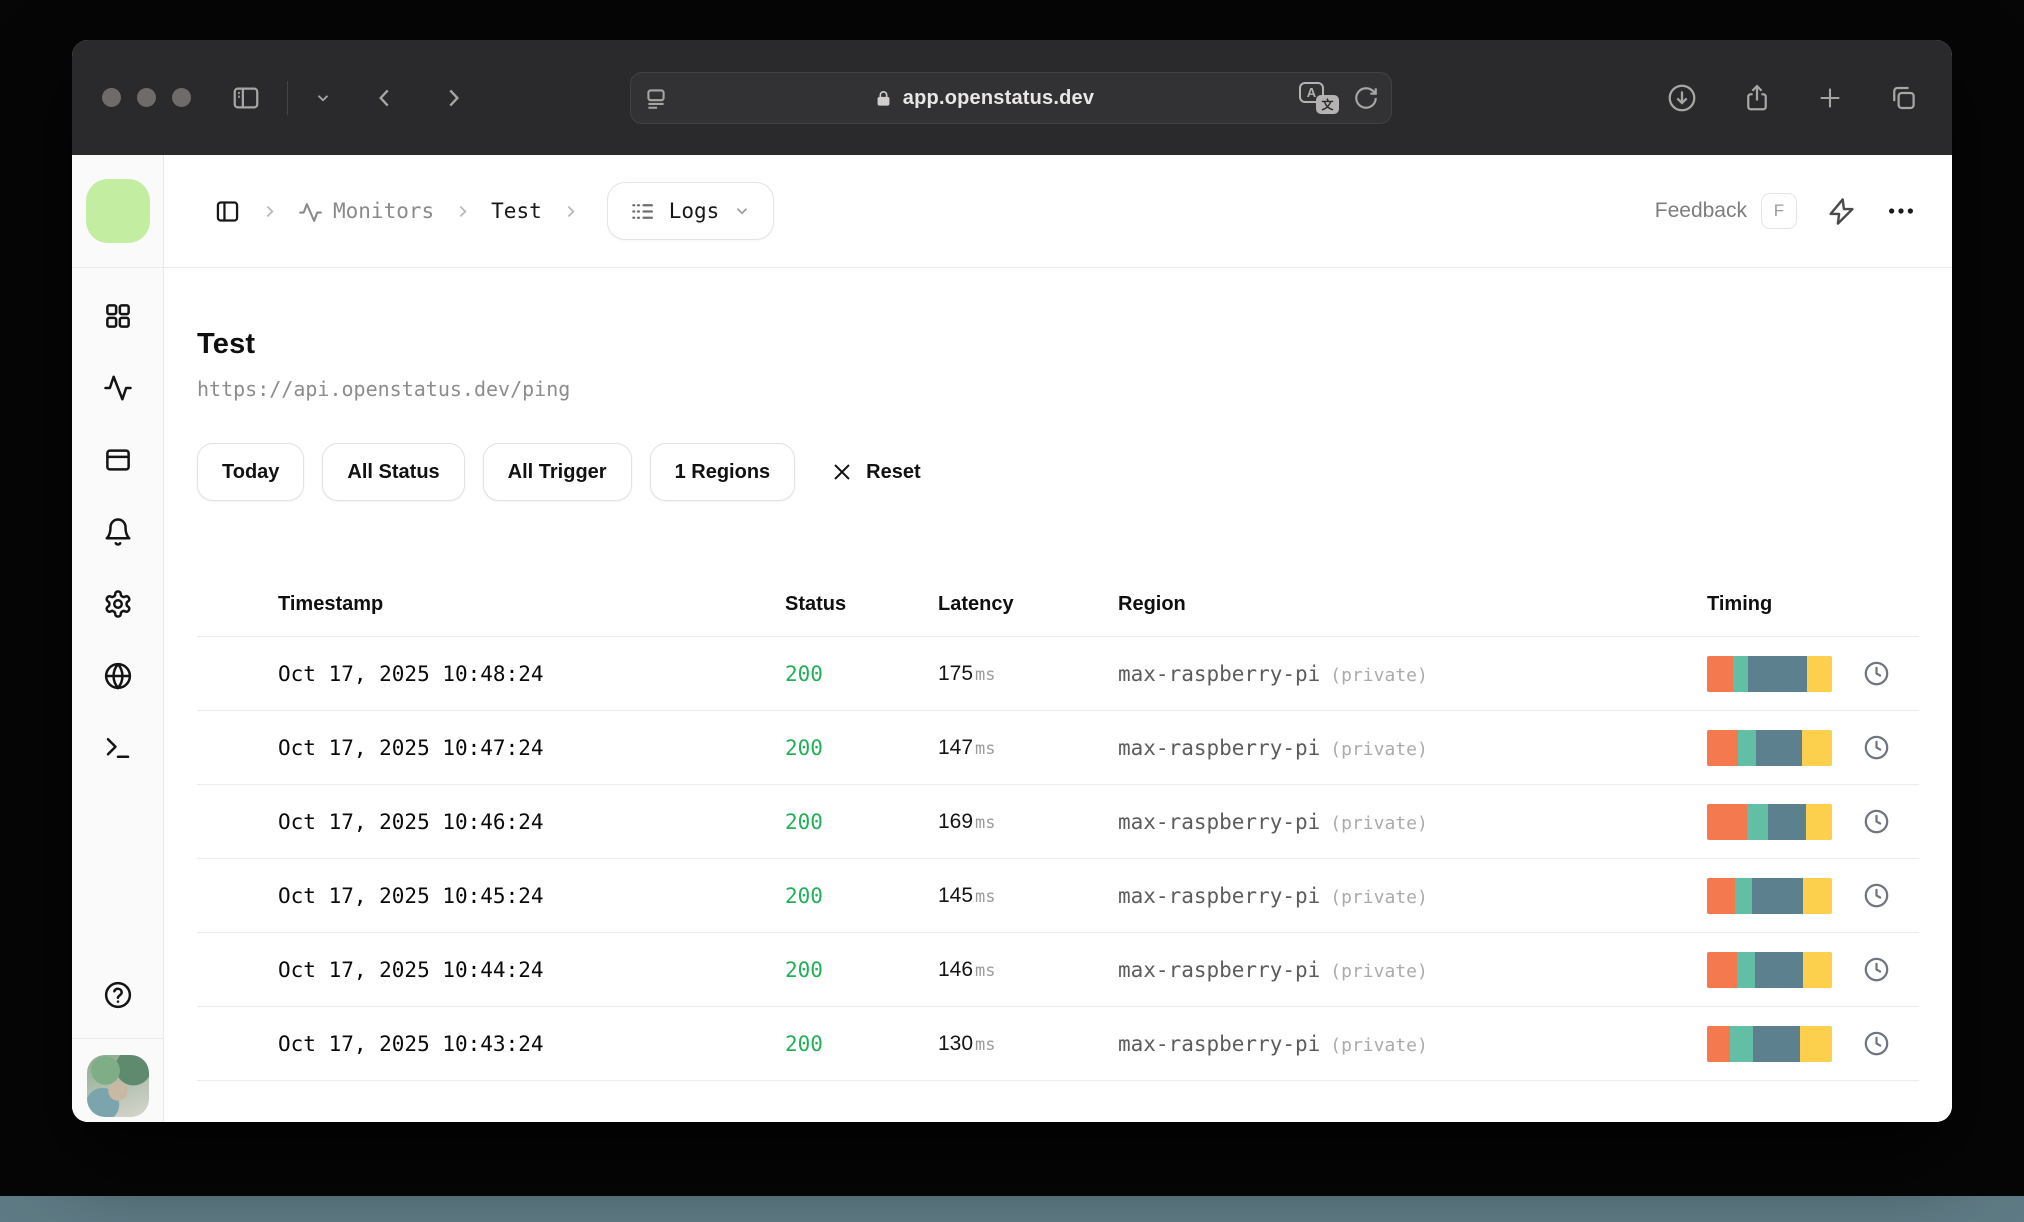 The height and width of the screenshot is (1222, 2024). I want to click on feedback-button: Feedback F, so click(1726, 211).